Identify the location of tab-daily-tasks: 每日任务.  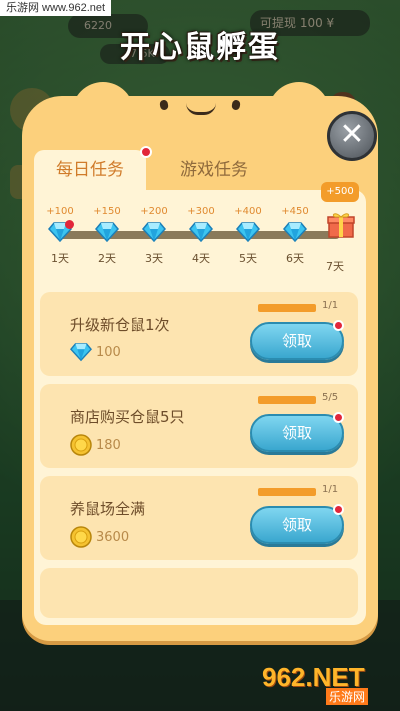
(93, 168).